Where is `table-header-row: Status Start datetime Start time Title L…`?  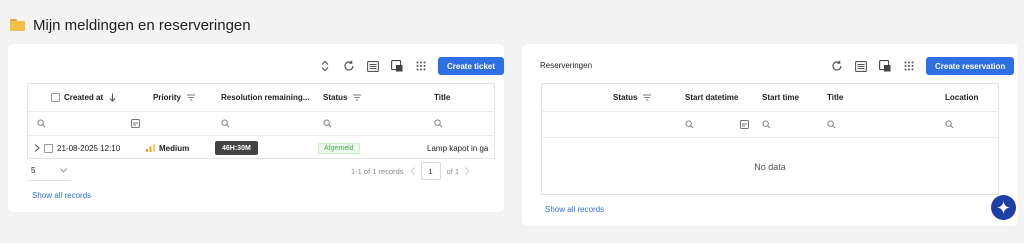
table-header-row: Status Start datetime Start time Title L… is located at coordinates (770, 98).